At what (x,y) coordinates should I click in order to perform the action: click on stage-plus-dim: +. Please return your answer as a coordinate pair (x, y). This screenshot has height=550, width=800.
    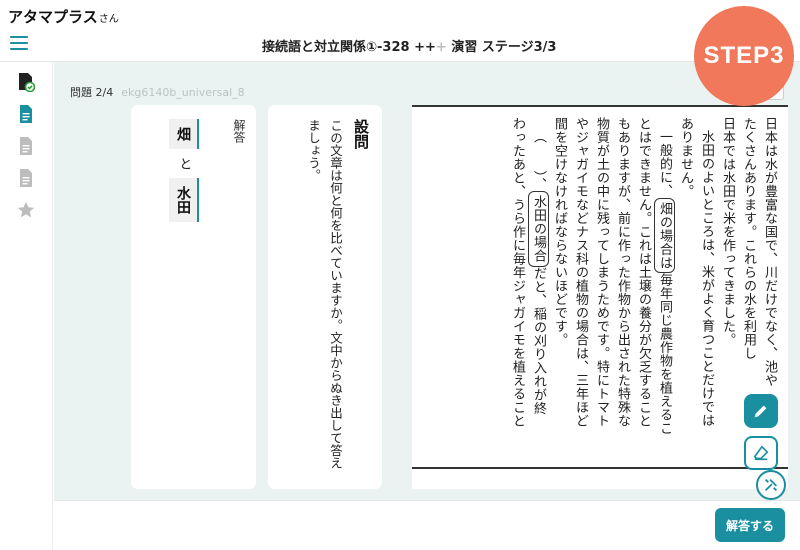
    Looking at the image, I should click on (441, 47).